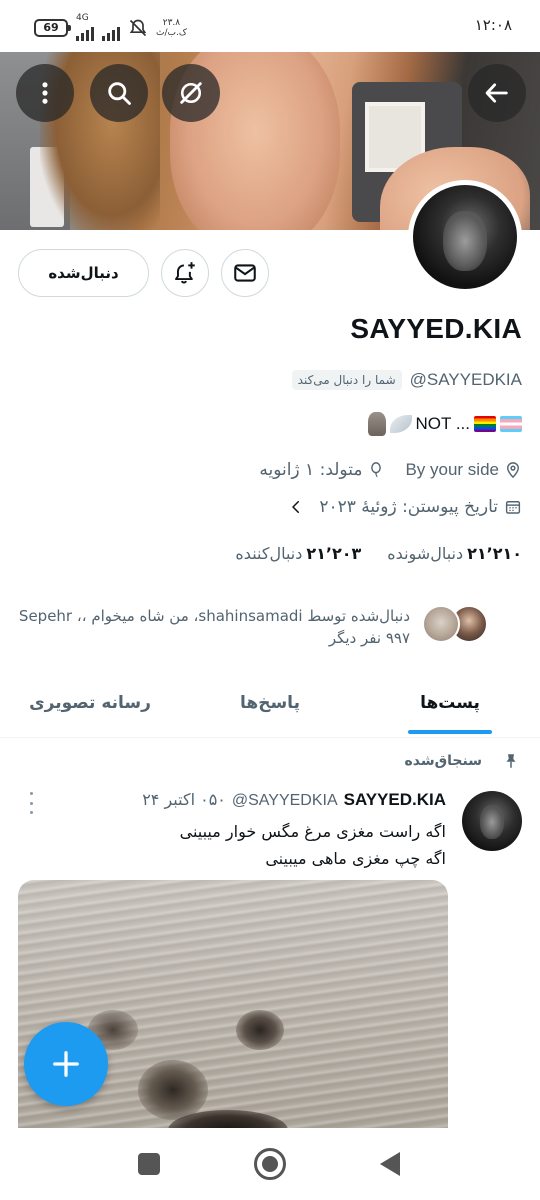 The width and height of the screenshot is (540, 1200). I want to click on envelope-icon, so click(245, 273).